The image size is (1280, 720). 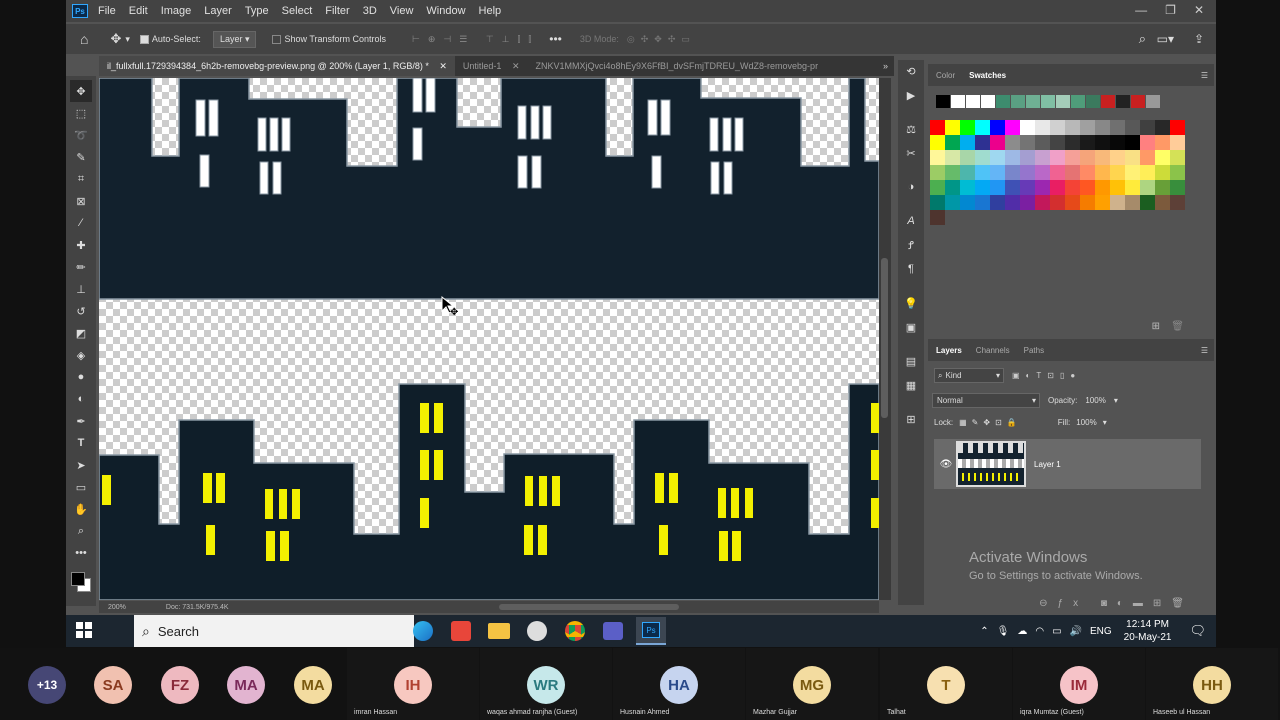 I want to click on brush-tool-icon: ✏, so click(x=81, y=267).